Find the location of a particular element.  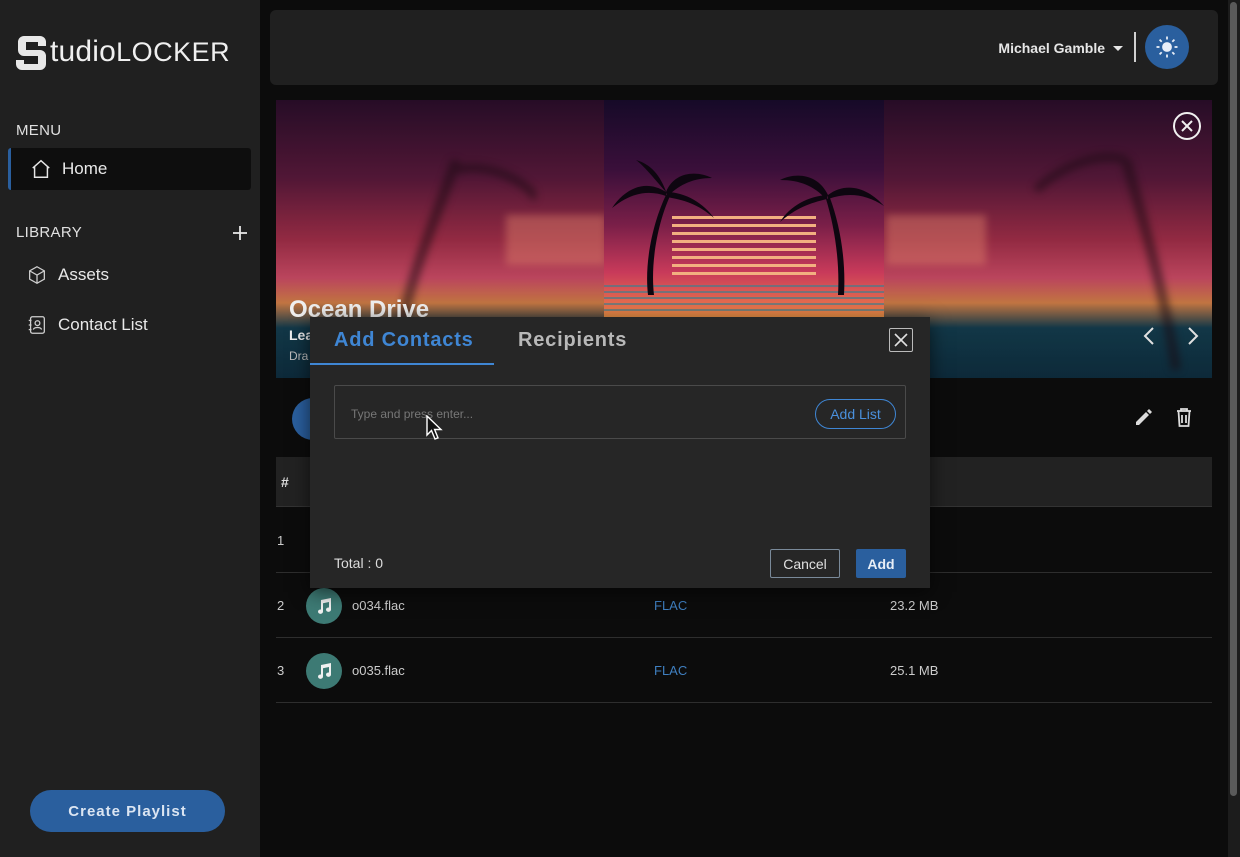

tab-add-contacts: Add Contacts is located at coordinates (404, 340).